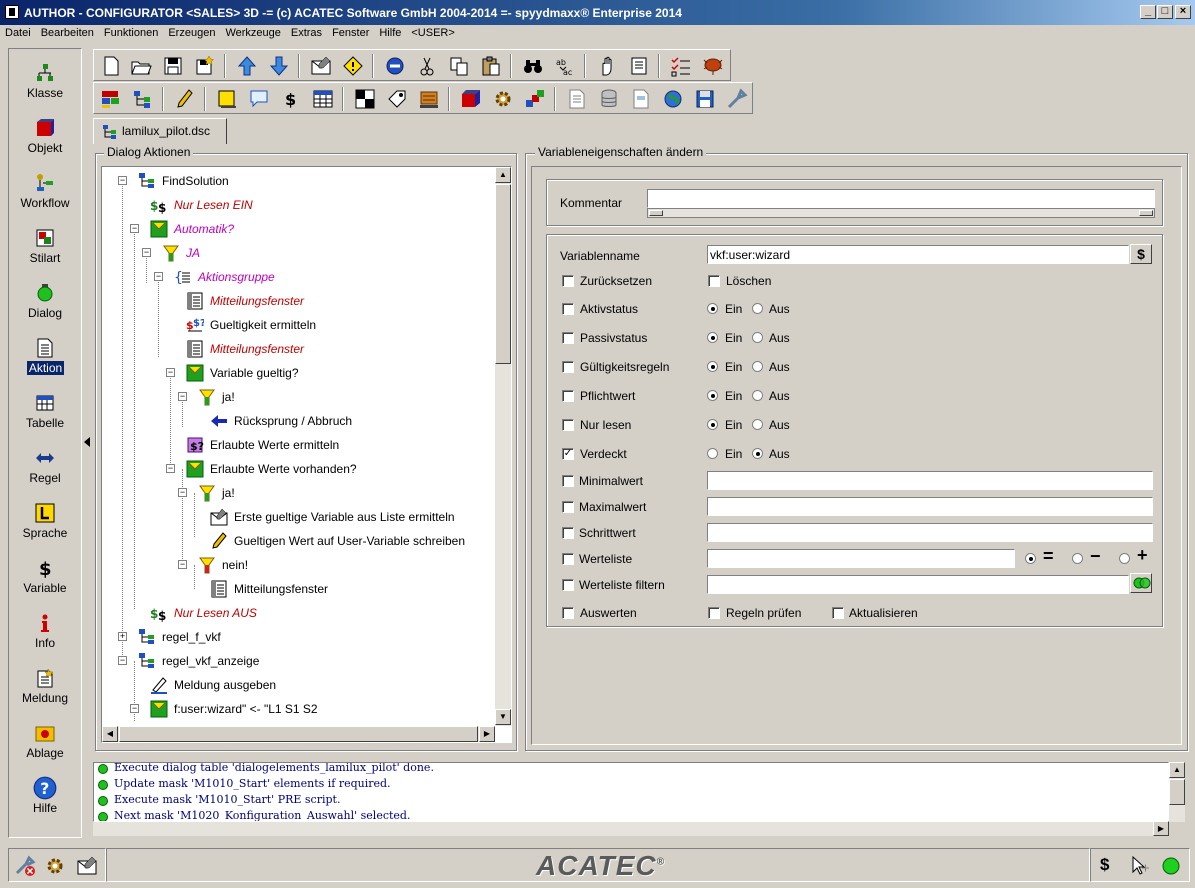  I want to click on tree-horizontal-scrollbar: ◀ ▶, so click(298, 734).